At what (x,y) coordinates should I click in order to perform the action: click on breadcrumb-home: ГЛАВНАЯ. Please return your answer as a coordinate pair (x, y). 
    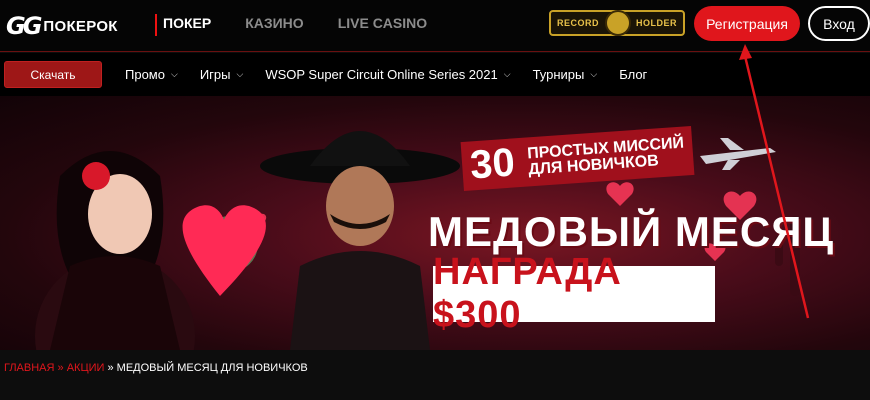
    Looking at the image, I should click on (29, 368).